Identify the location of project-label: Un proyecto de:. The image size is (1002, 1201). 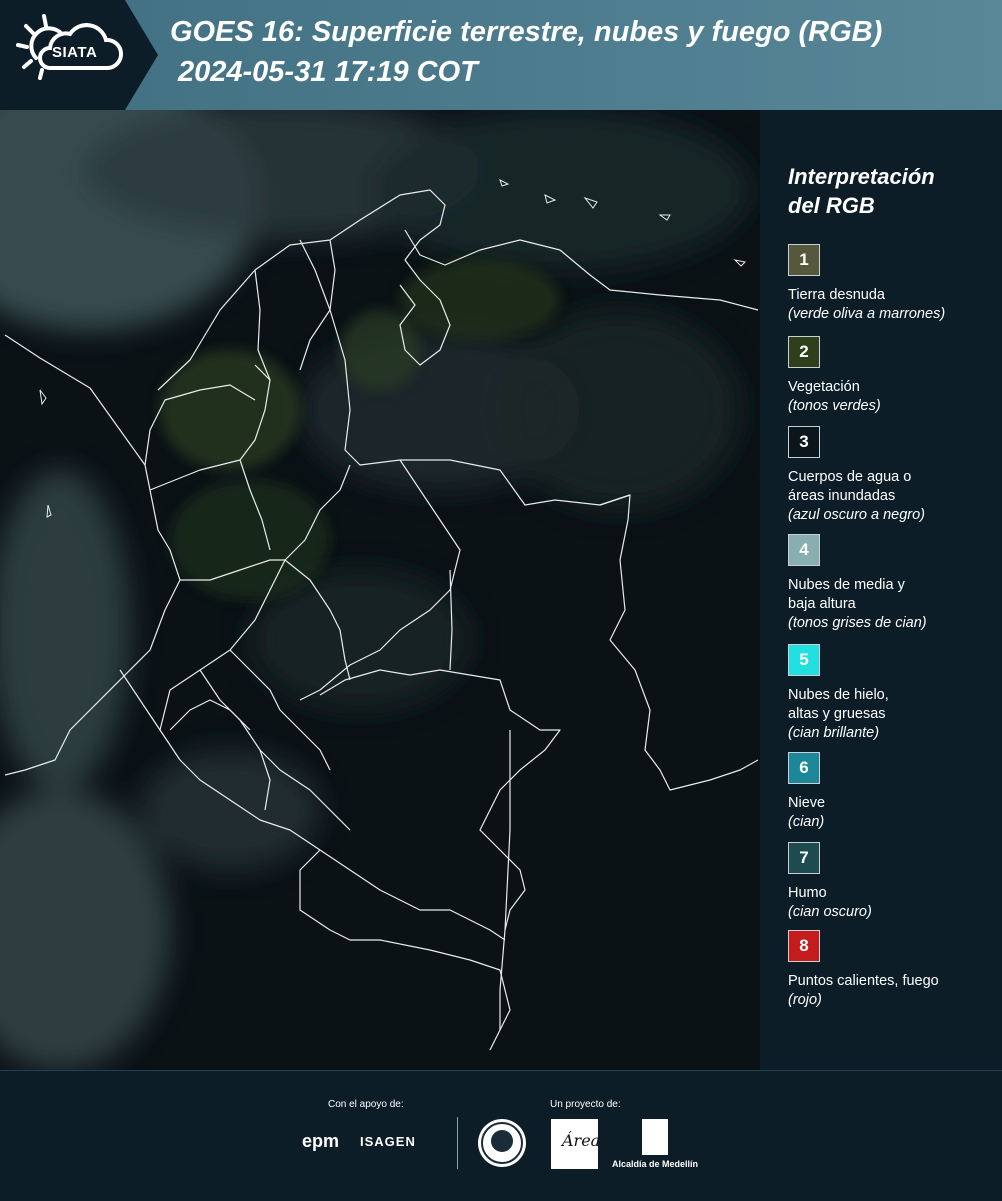
(585, 1104).